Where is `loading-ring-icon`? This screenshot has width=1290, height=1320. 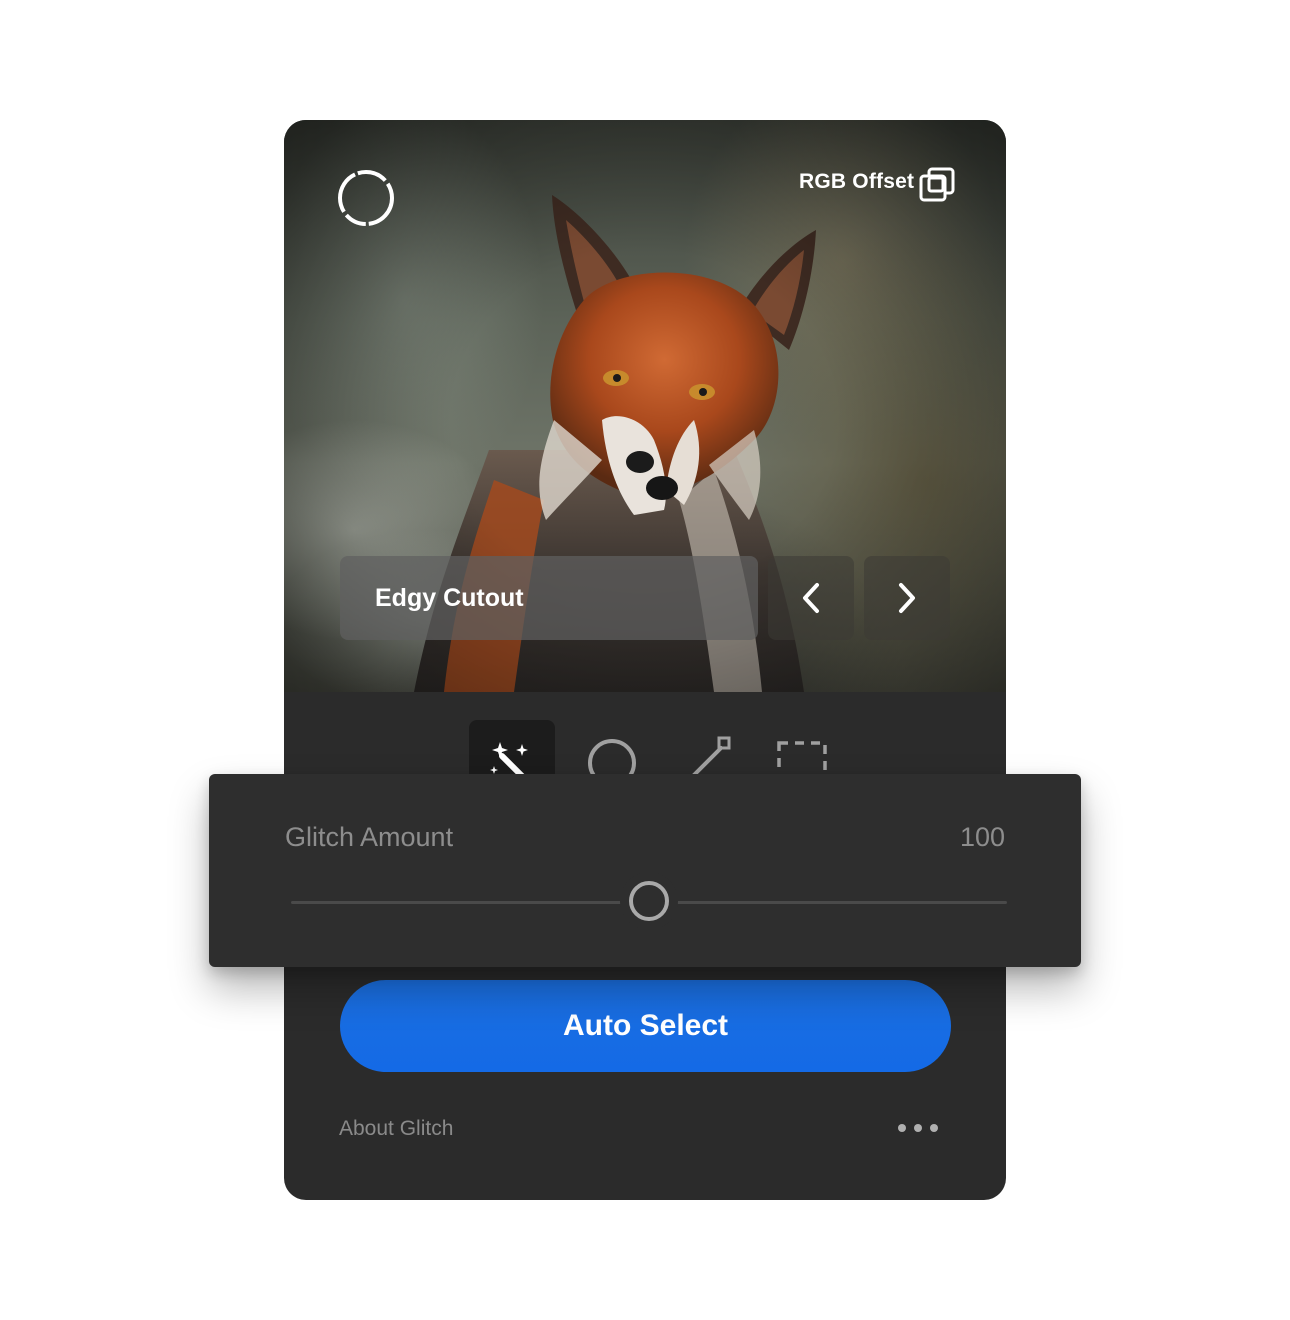 loading-ring-icon is located at coordinates (366, 198).